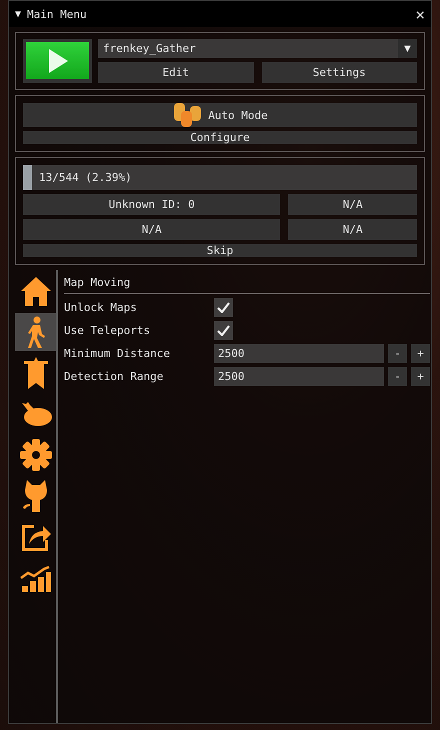  What do you see at coordinates (187, 115) in the screenshot?
I see `coins-icon` at bounding box center [187, 115].